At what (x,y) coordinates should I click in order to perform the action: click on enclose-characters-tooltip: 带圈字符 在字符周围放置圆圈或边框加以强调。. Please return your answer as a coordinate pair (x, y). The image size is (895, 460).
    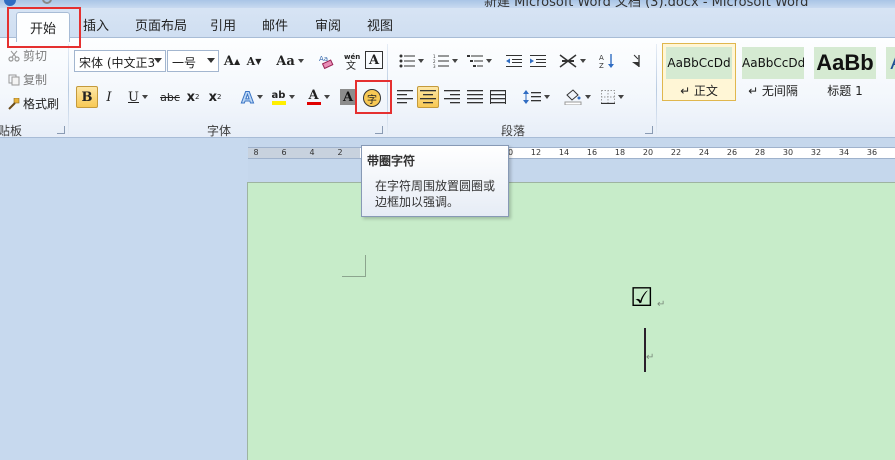
    Looking at the image, I should click on (435, 181).